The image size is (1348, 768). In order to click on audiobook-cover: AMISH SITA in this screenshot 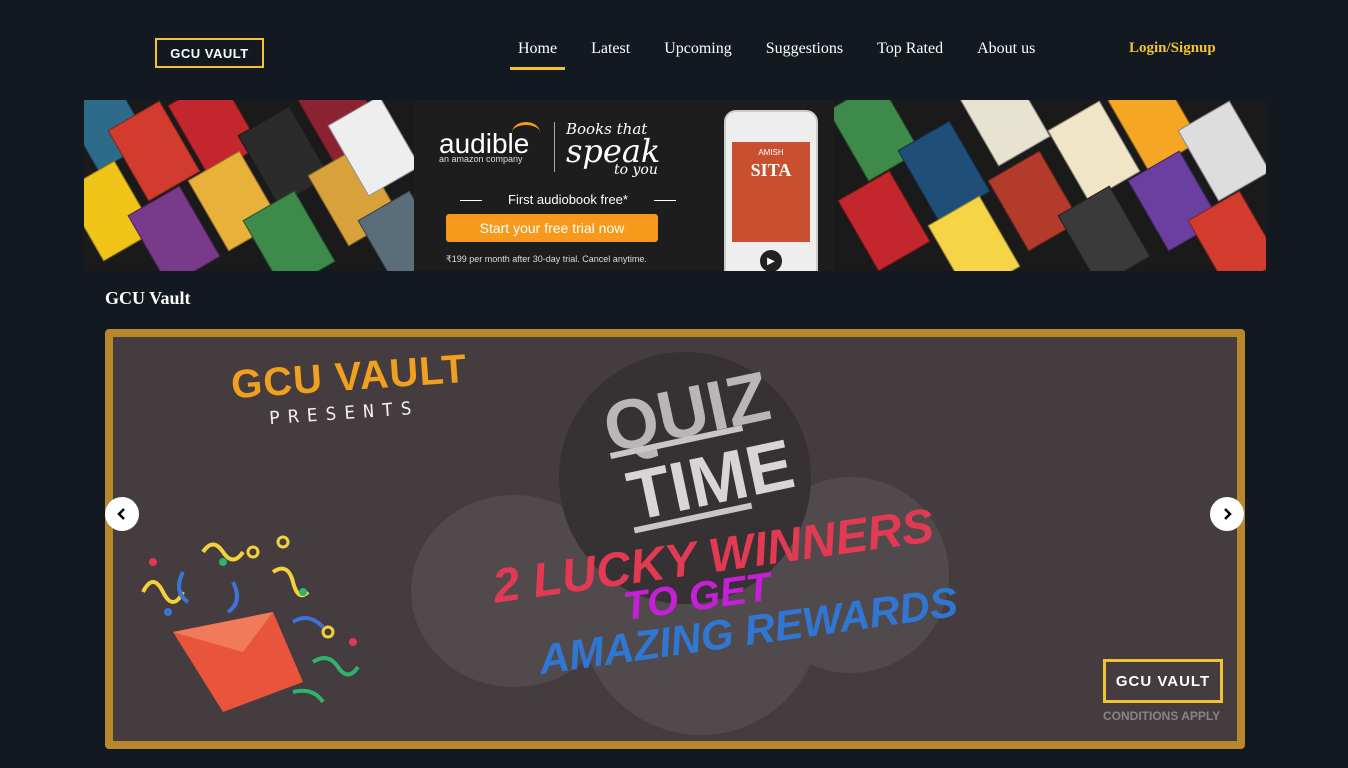, I will do `click(771, 192)`.